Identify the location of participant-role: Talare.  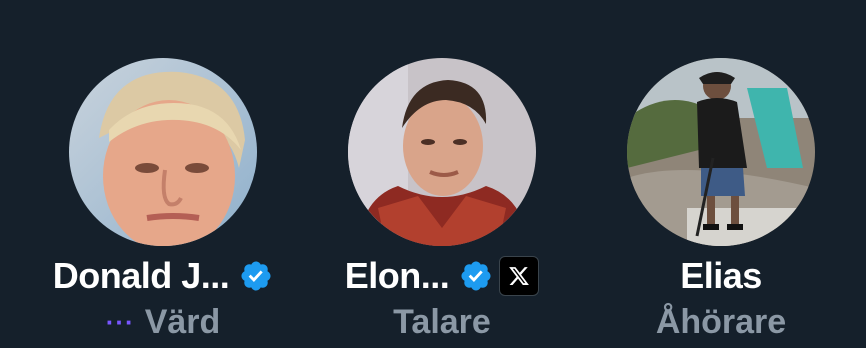
(442, 321).